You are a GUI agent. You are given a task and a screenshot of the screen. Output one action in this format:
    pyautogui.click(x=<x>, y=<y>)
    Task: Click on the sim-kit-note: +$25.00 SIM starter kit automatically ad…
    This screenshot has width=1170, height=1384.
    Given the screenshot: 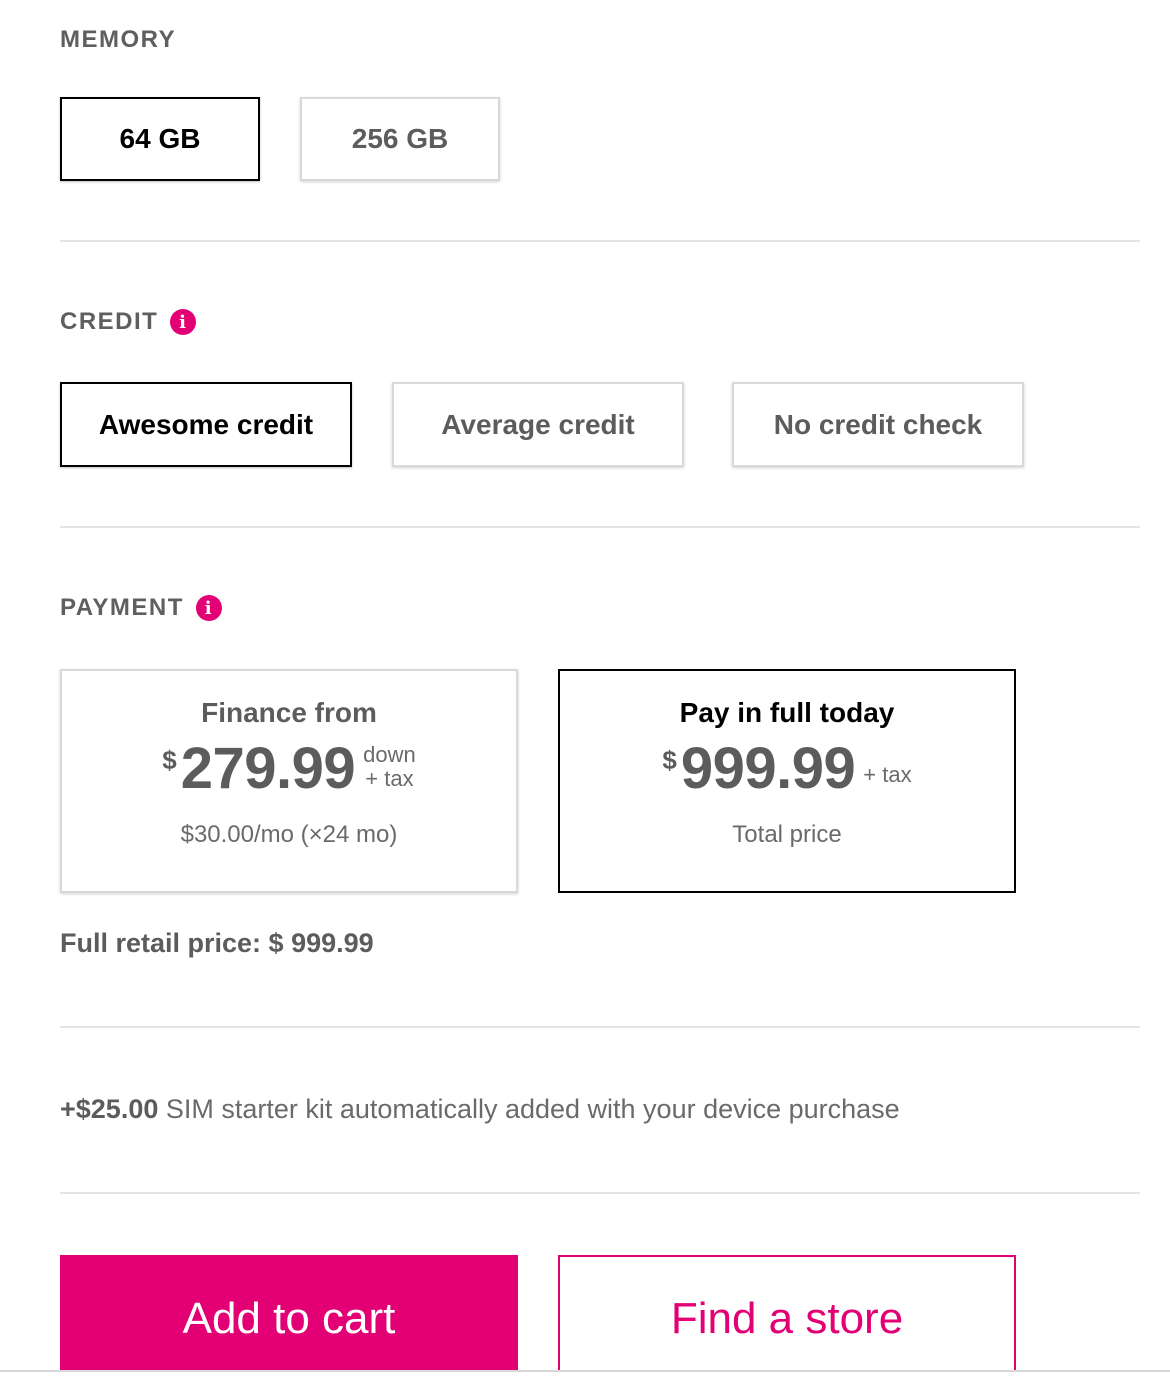 What is the action you would take?
    pyautogui.click(x=480, y=1109)
    